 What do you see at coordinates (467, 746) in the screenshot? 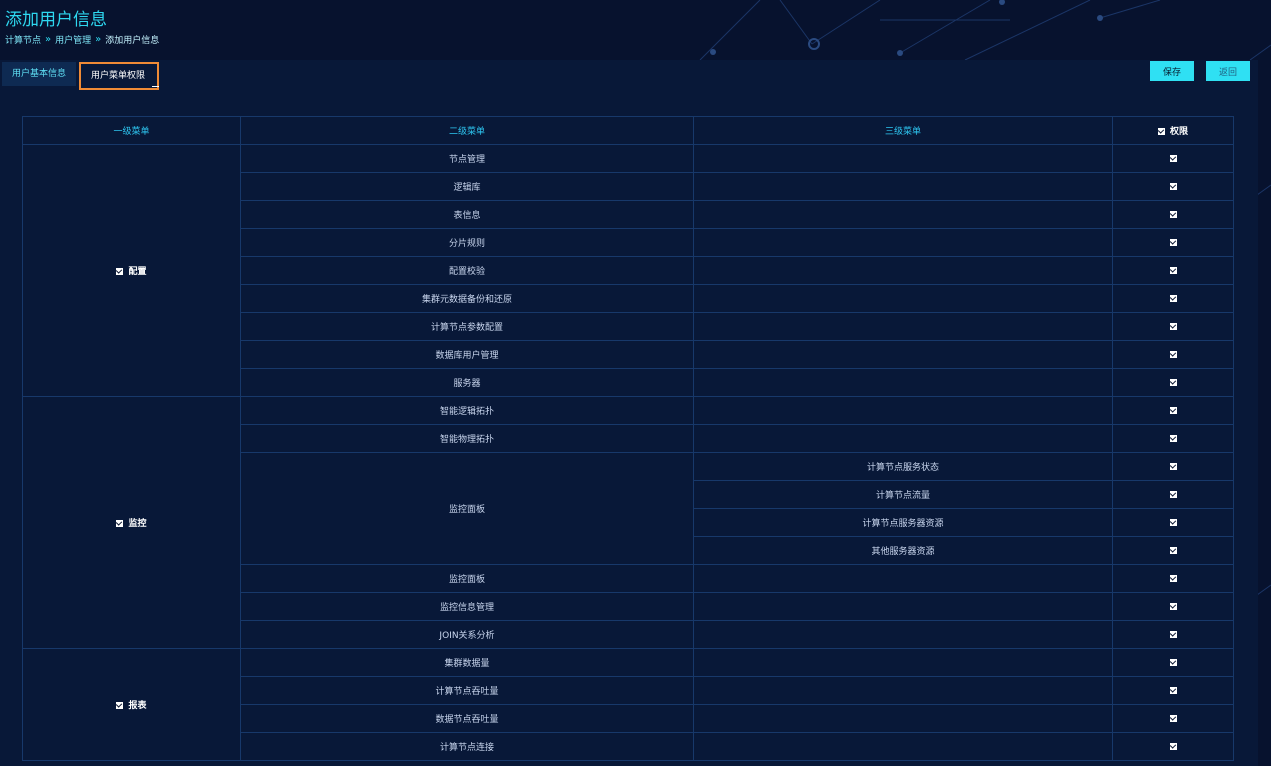
I see `level2-cell: 计算节点连接` at bounding box center [467, 746].